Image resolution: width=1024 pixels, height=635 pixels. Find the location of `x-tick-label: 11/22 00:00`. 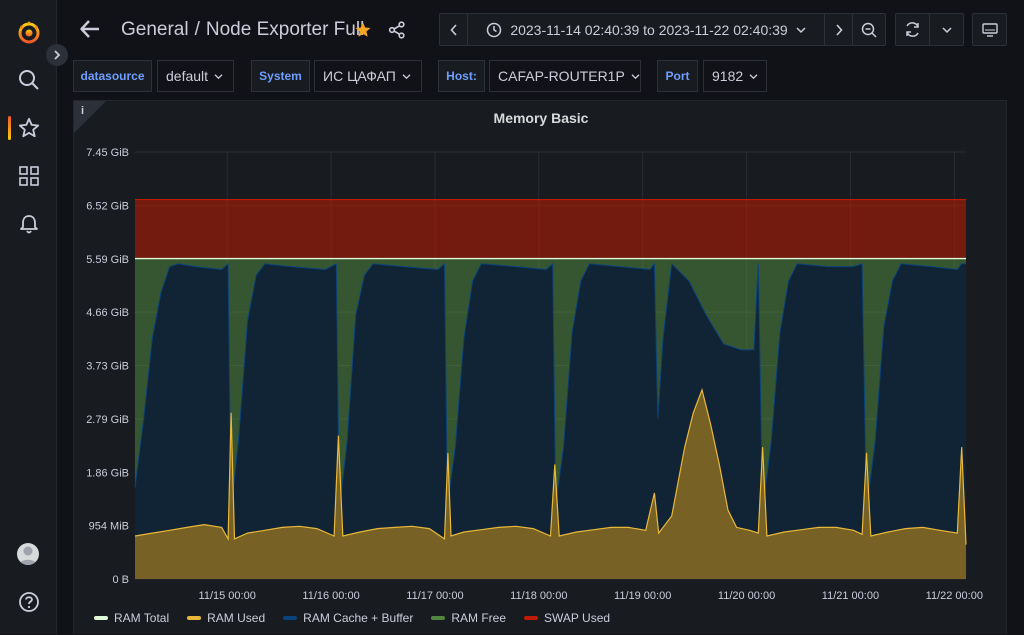

x-tick-label: 11/22 00:00 is located at coordinates (954, 596).